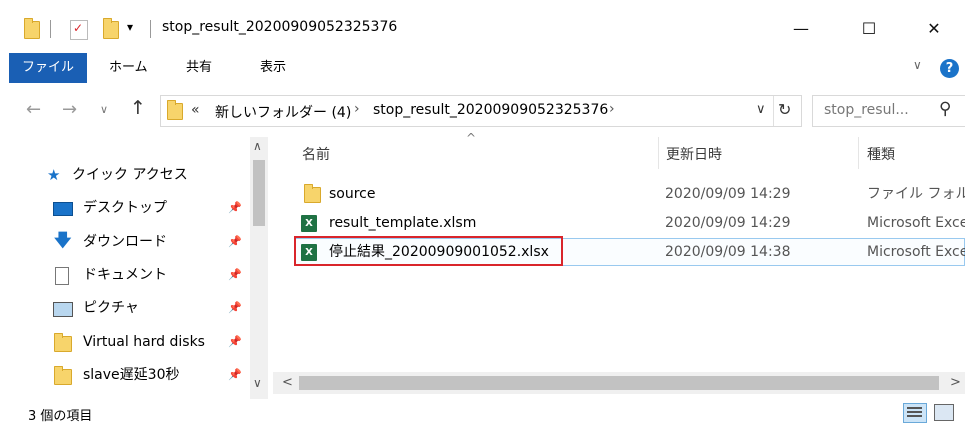  I want to click on download-icon: 🡇, so click(63, 241).